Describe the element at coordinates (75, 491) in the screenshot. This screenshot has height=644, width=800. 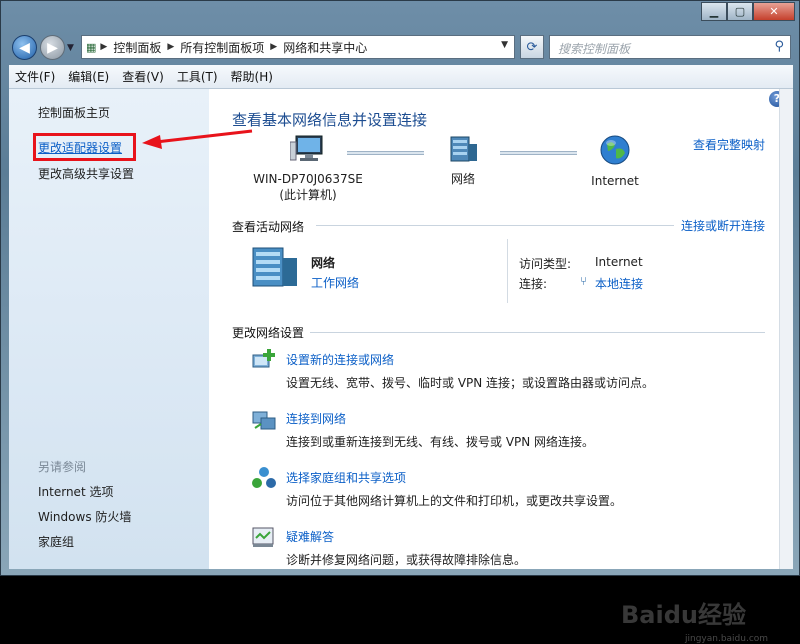
I see `sidebar-item-internet-options: Internet 选项` at that location.